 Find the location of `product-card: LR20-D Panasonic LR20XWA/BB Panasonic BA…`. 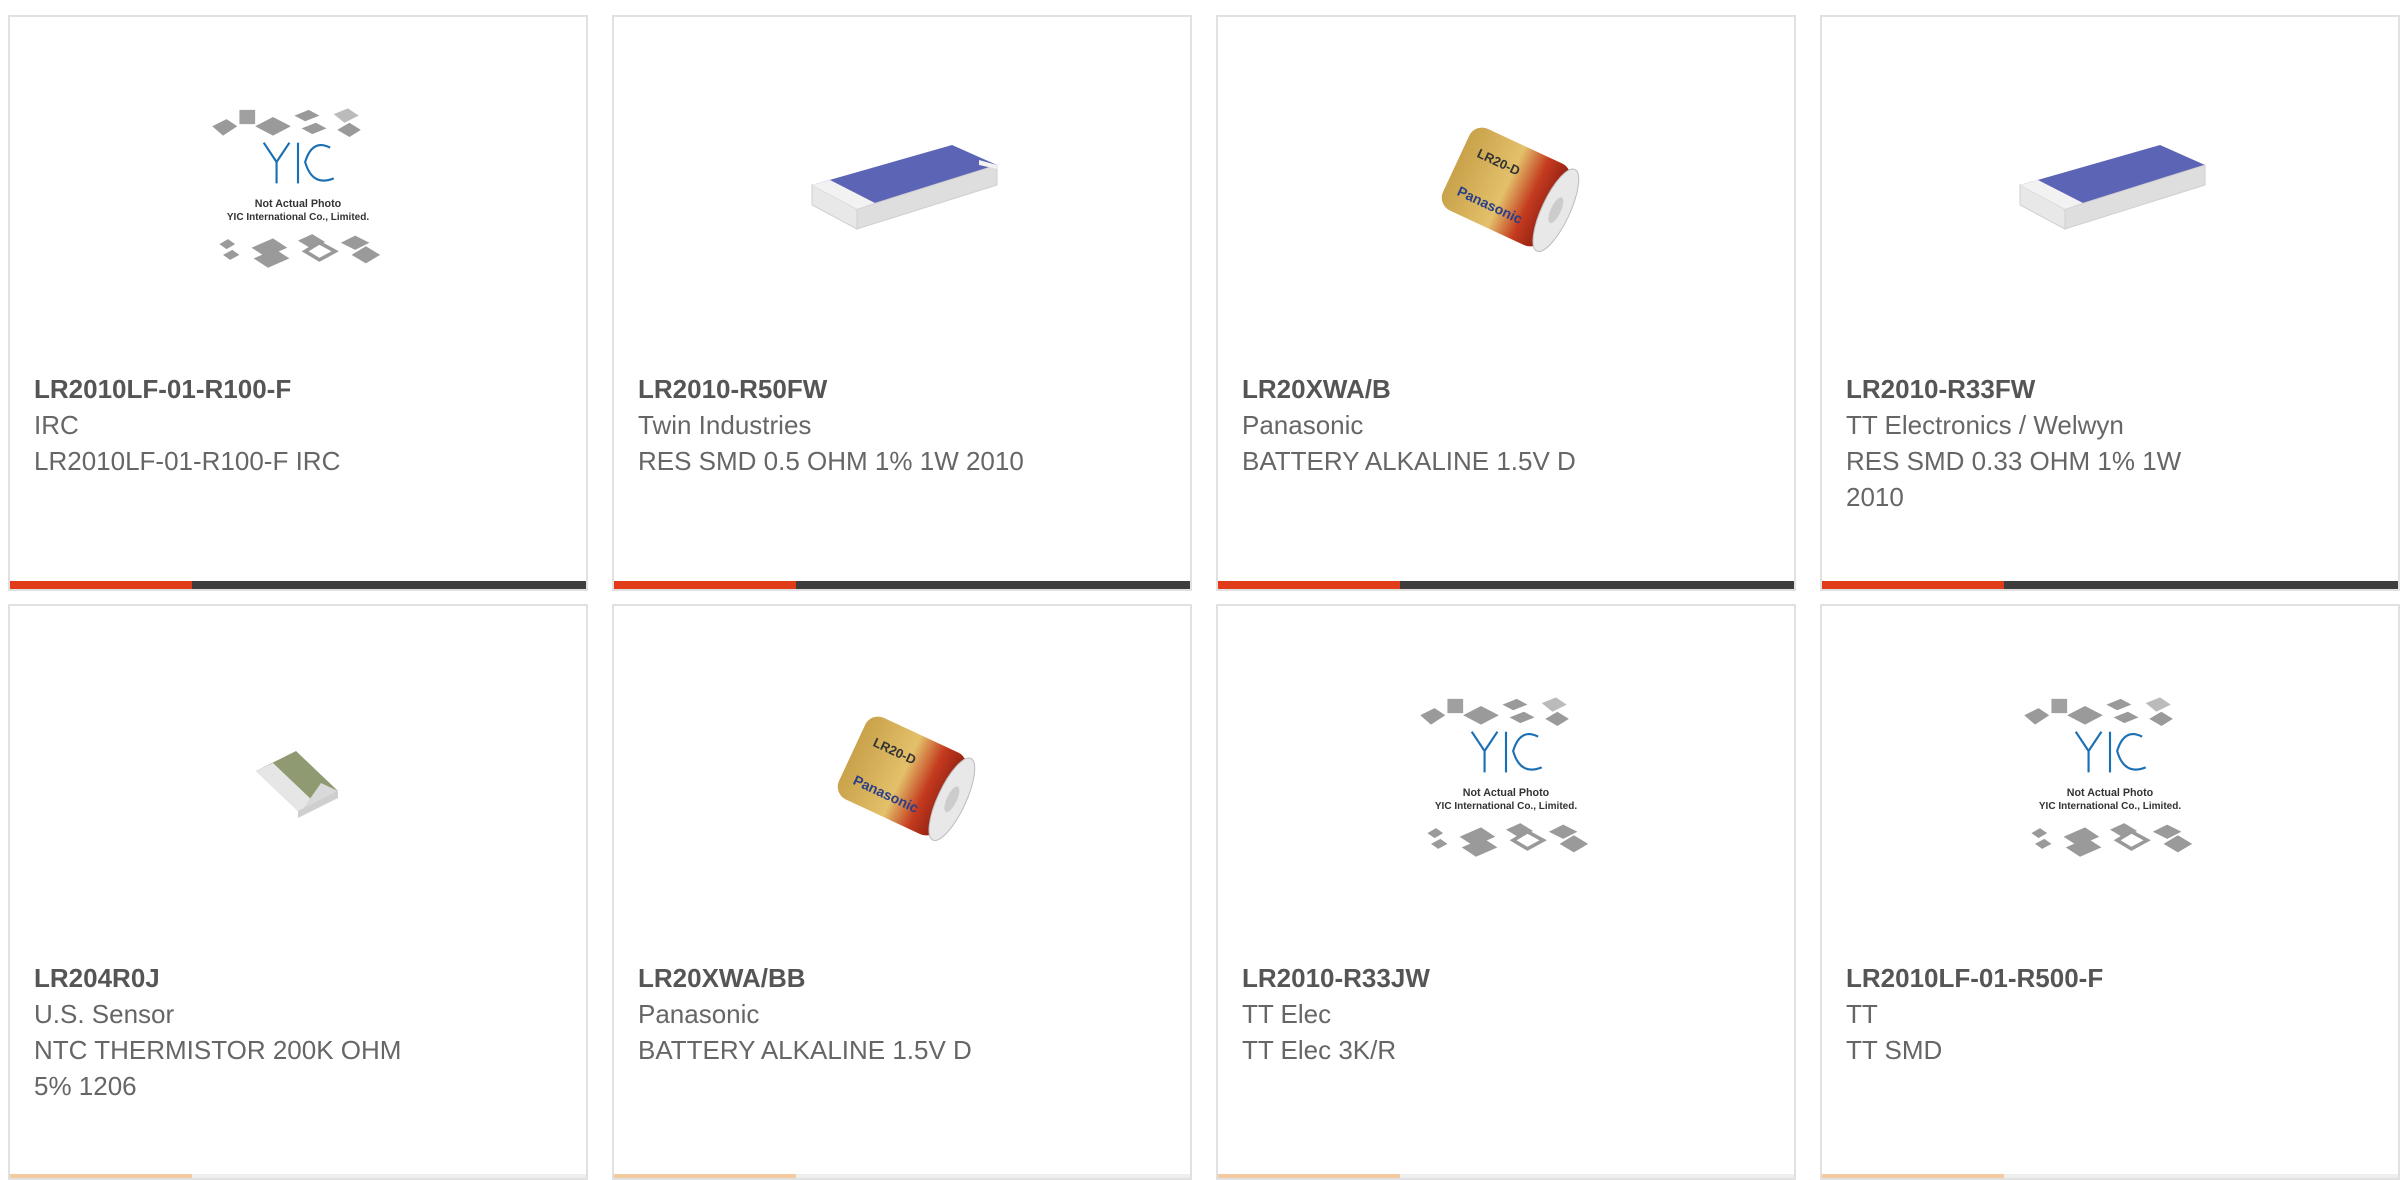

product-card: LR20-D Panasonic LR20XWA/BB Panasonic BA… is located at coordinates (902, 892).